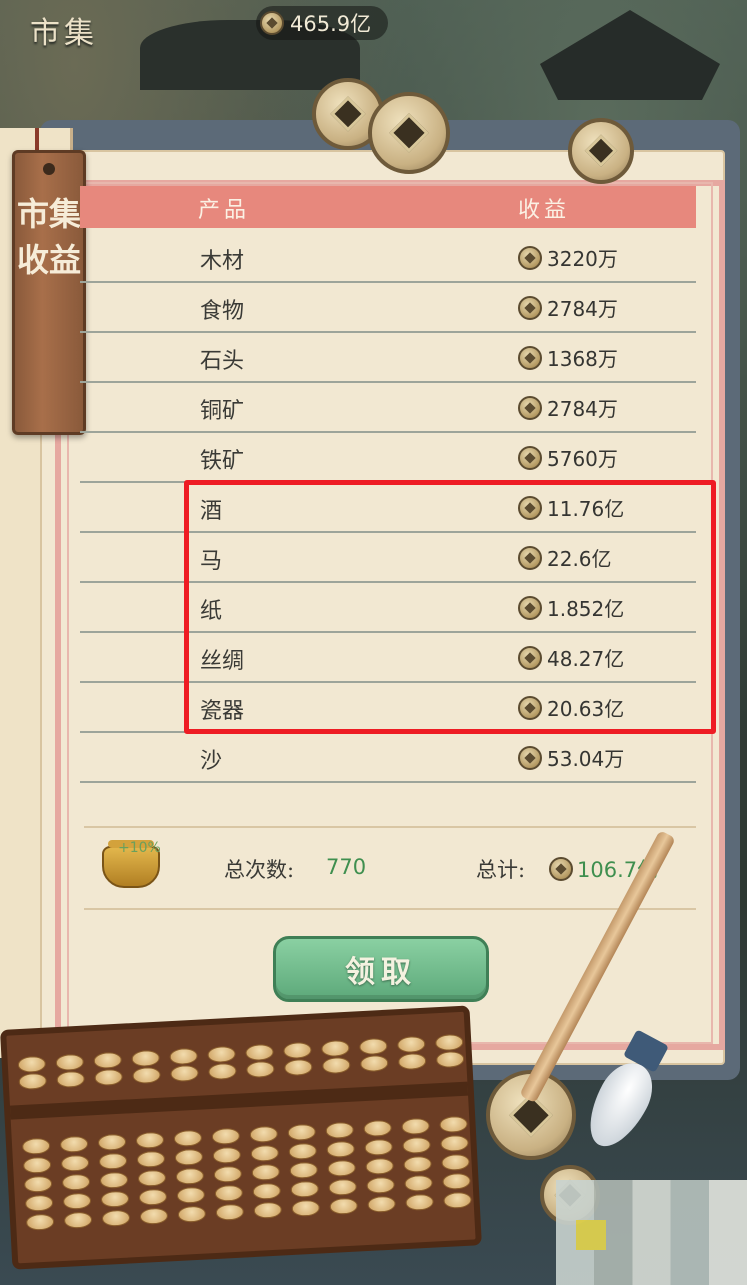 This screenshot has height=1285, width=747. Describe the element at coordinates (222, 461) in the screenshot. I see `product-name: 铁矿` at that location.